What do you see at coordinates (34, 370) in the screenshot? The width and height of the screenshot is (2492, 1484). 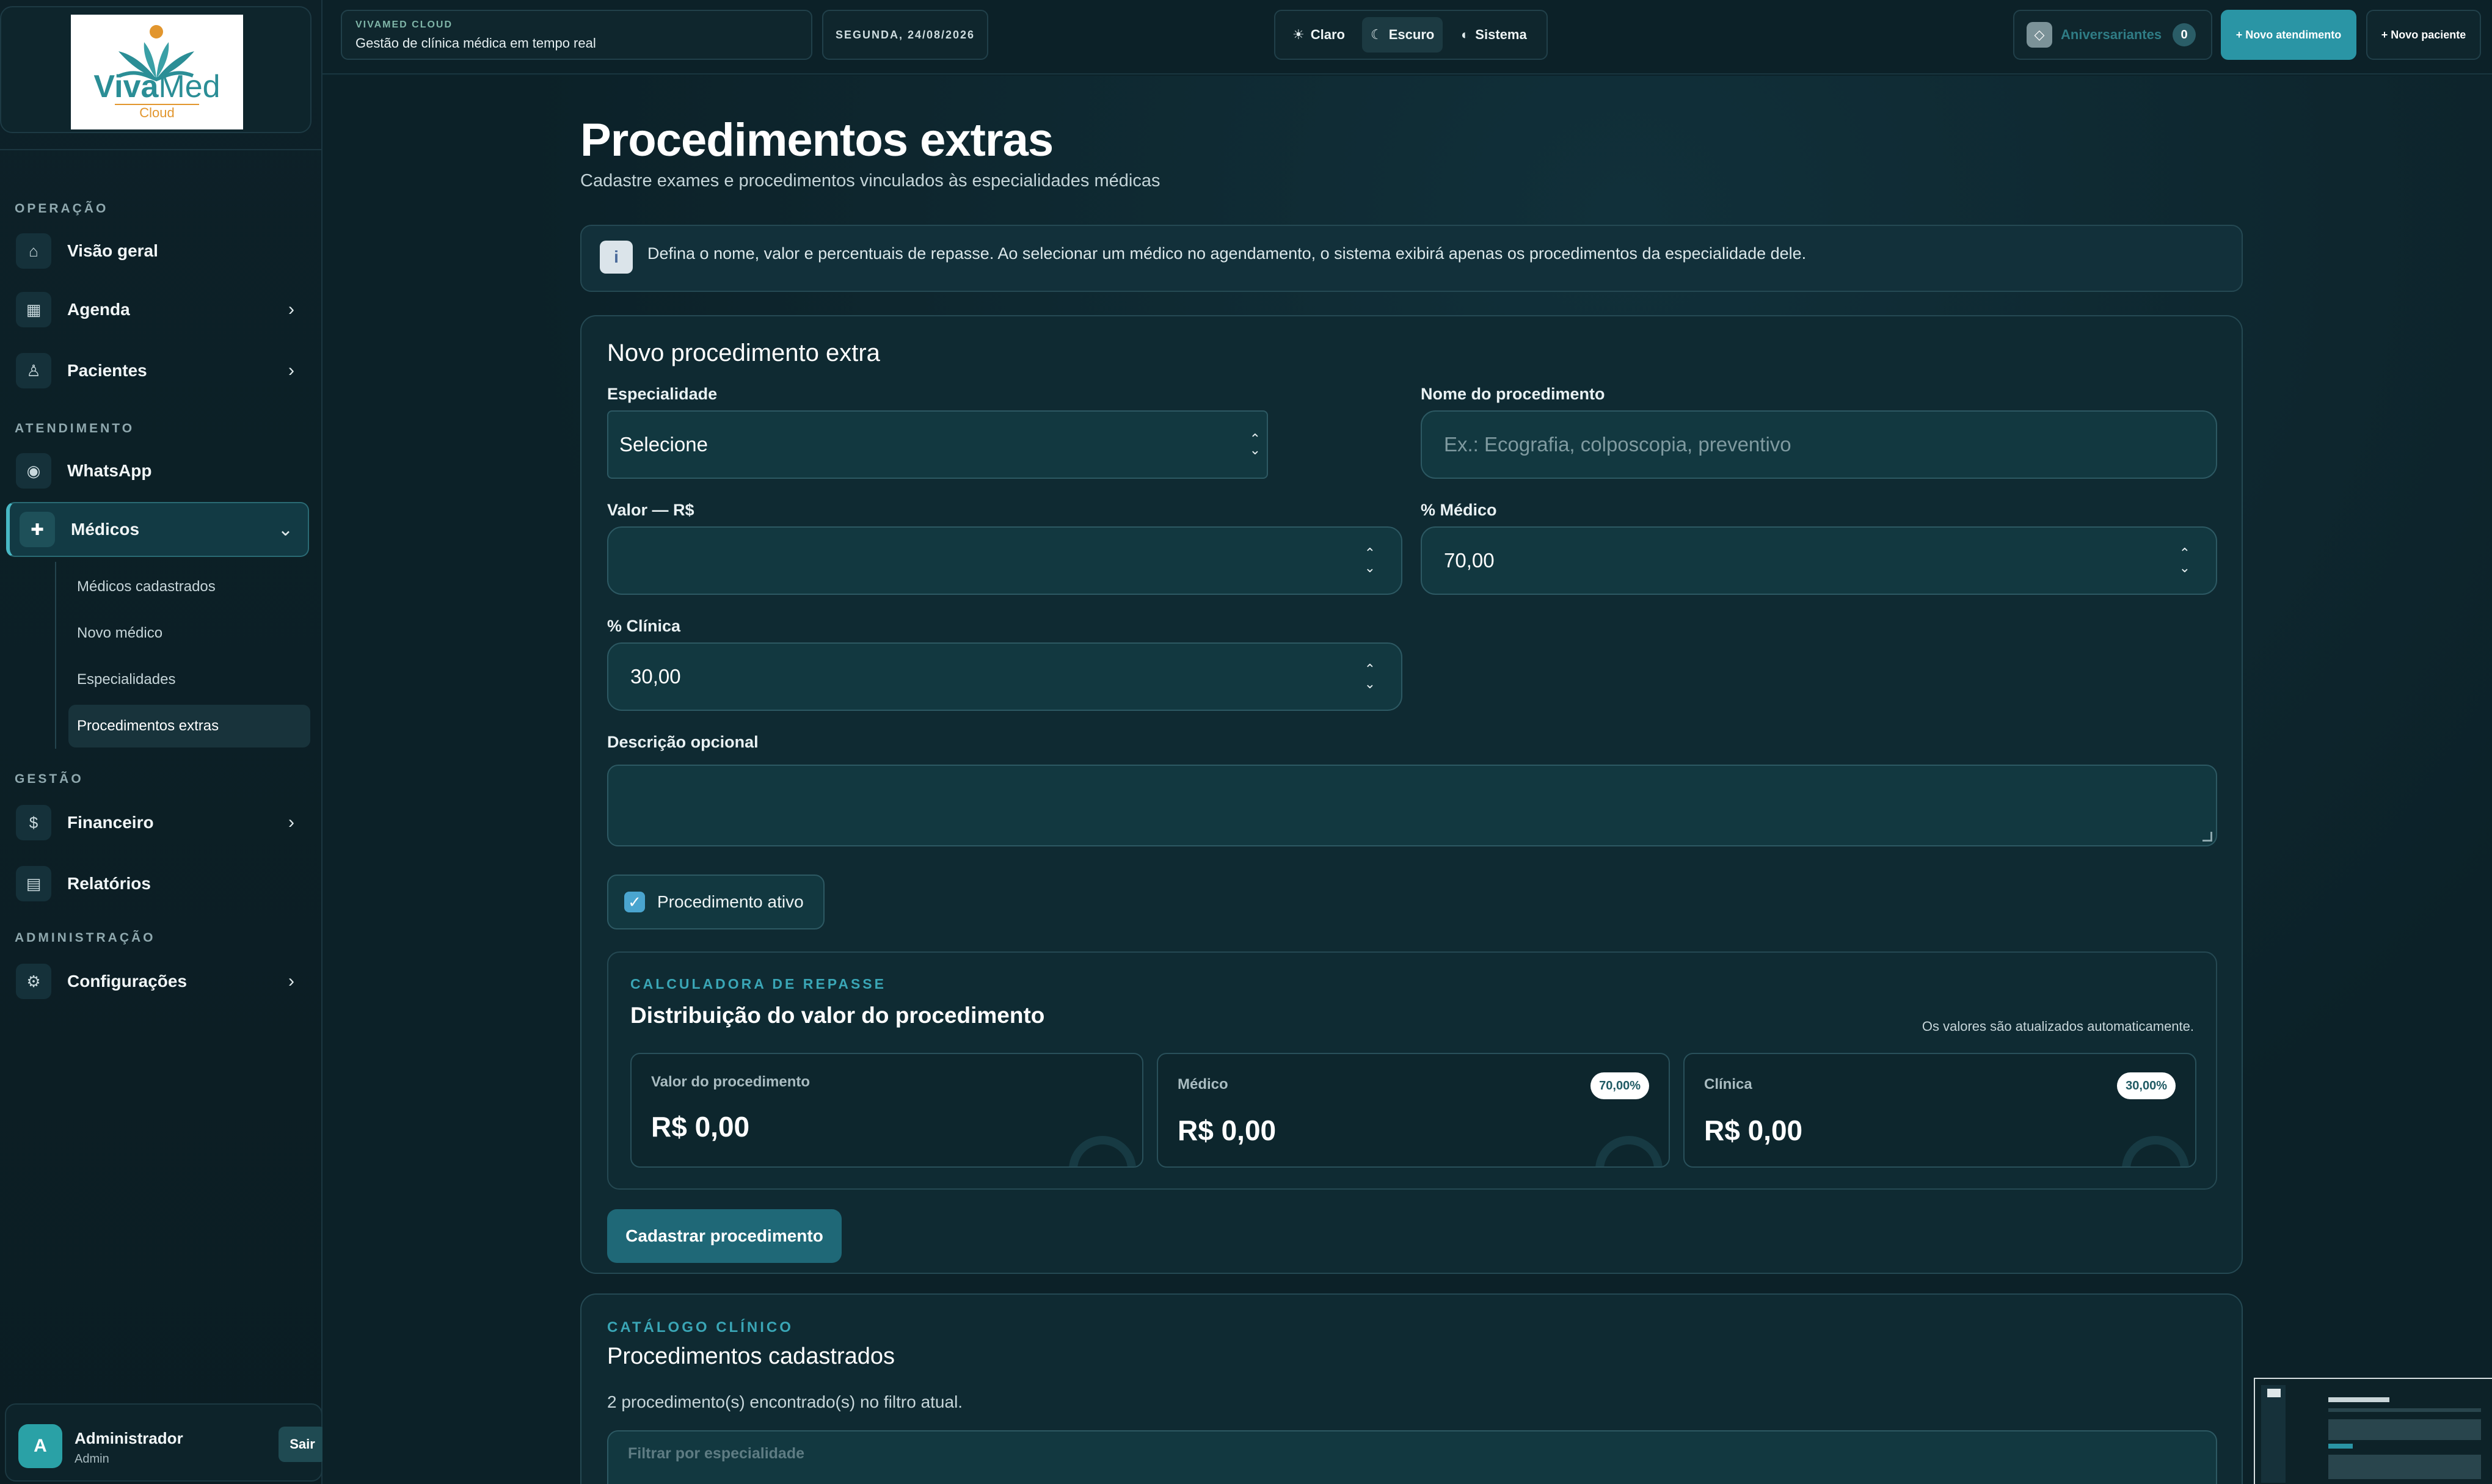 I see `patients-icon: ♙` at bounding box center [34, 370].